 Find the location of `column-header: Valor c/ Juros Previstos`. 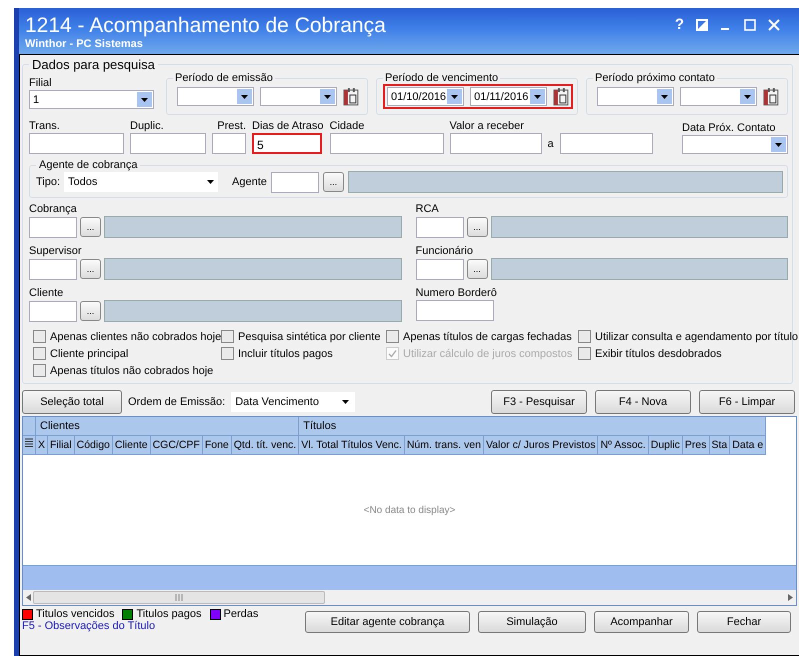

column-header: Valor c/ Juros Previstos is located at coordinates (541, 445).